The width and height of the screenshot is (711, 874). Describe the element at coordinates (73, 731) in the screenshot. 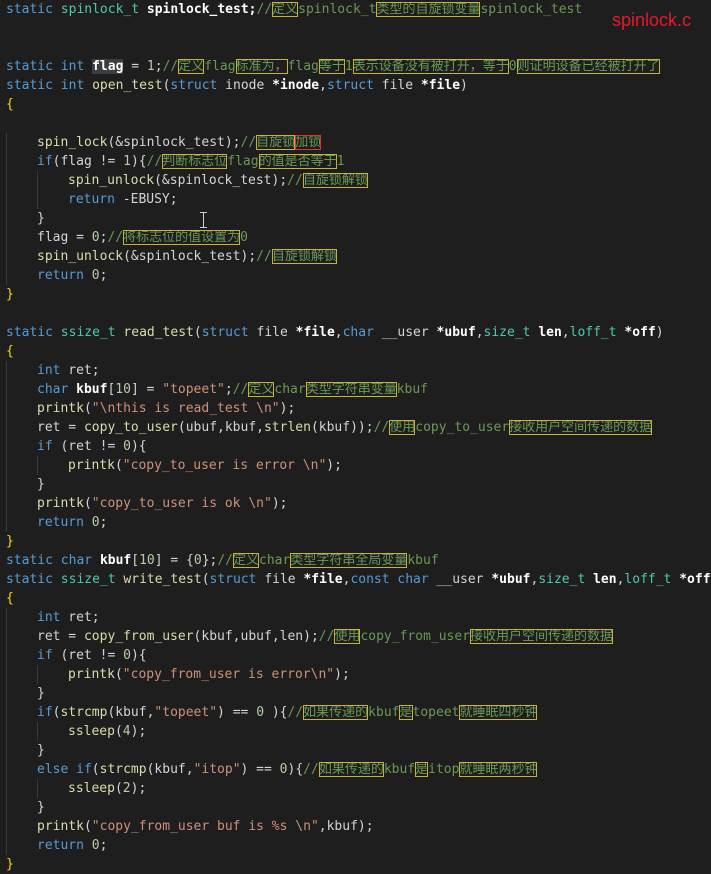

I see `code-line: ssleep(4);` at that location.